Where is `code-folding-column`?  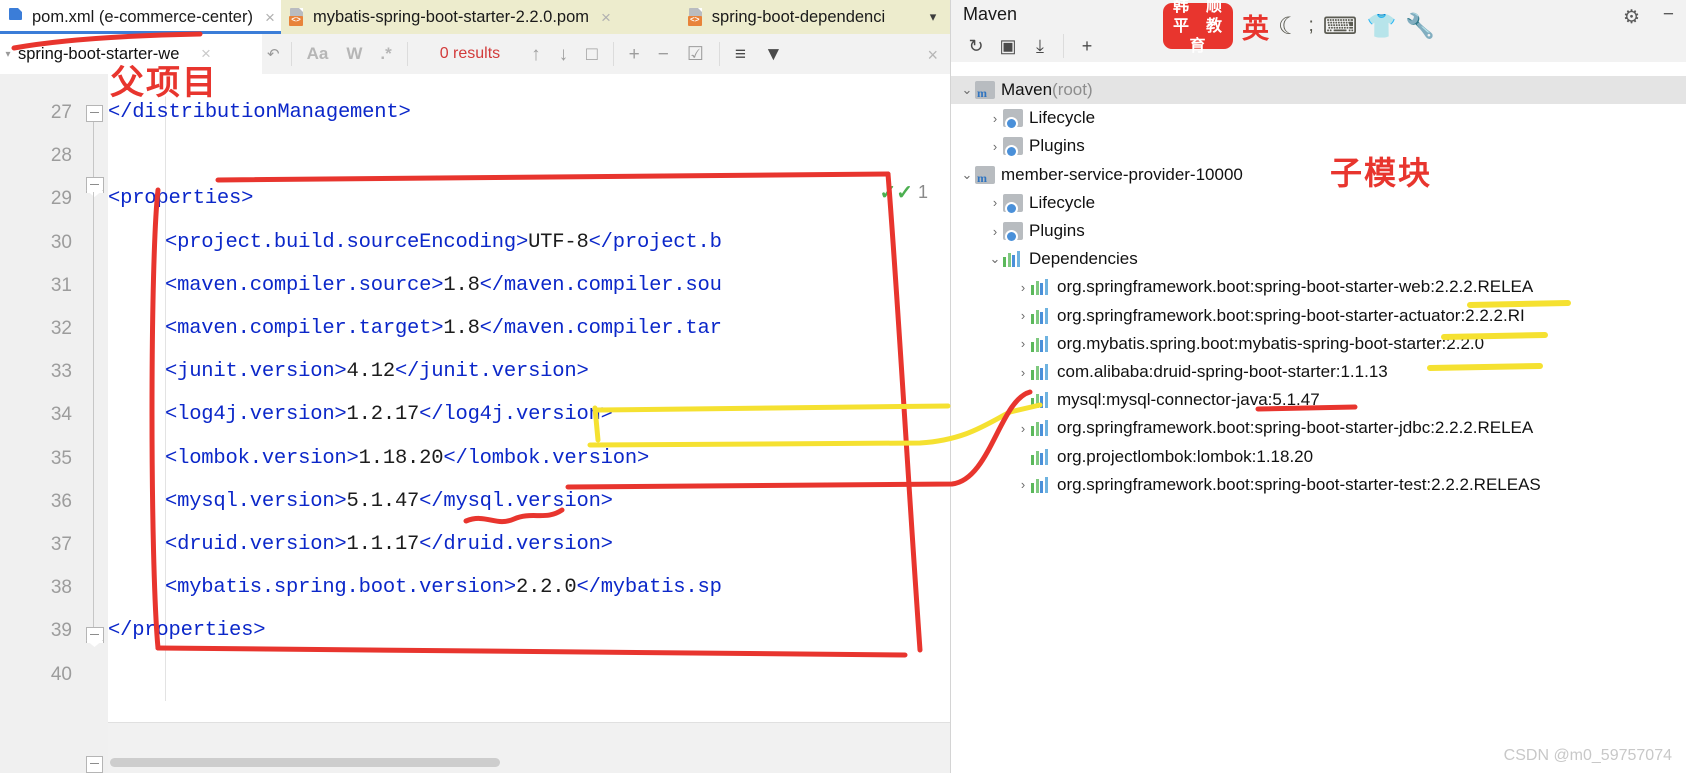
code-folding-column is located at coordinates (94, 423).